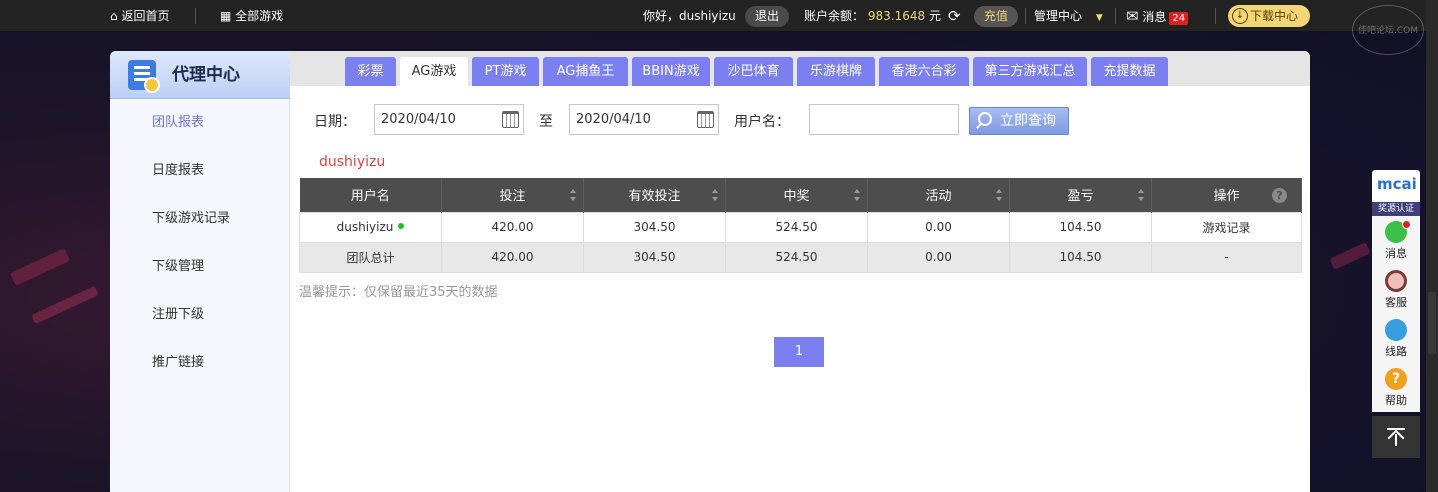 The image size is (1438, 492). I want to click on tab-third-party-summary: 第三方游戏汇总, so click(1030, 71).